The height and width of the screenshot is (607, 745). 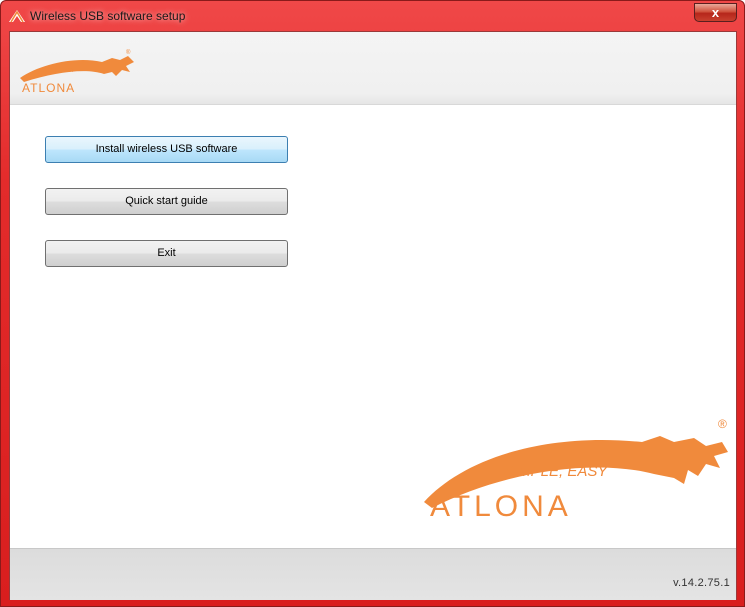 What do you see at coordinates (501, 506) in the screenshot?
I see `large-logo-brand: ATLONA` at bounding box center [501, 506].